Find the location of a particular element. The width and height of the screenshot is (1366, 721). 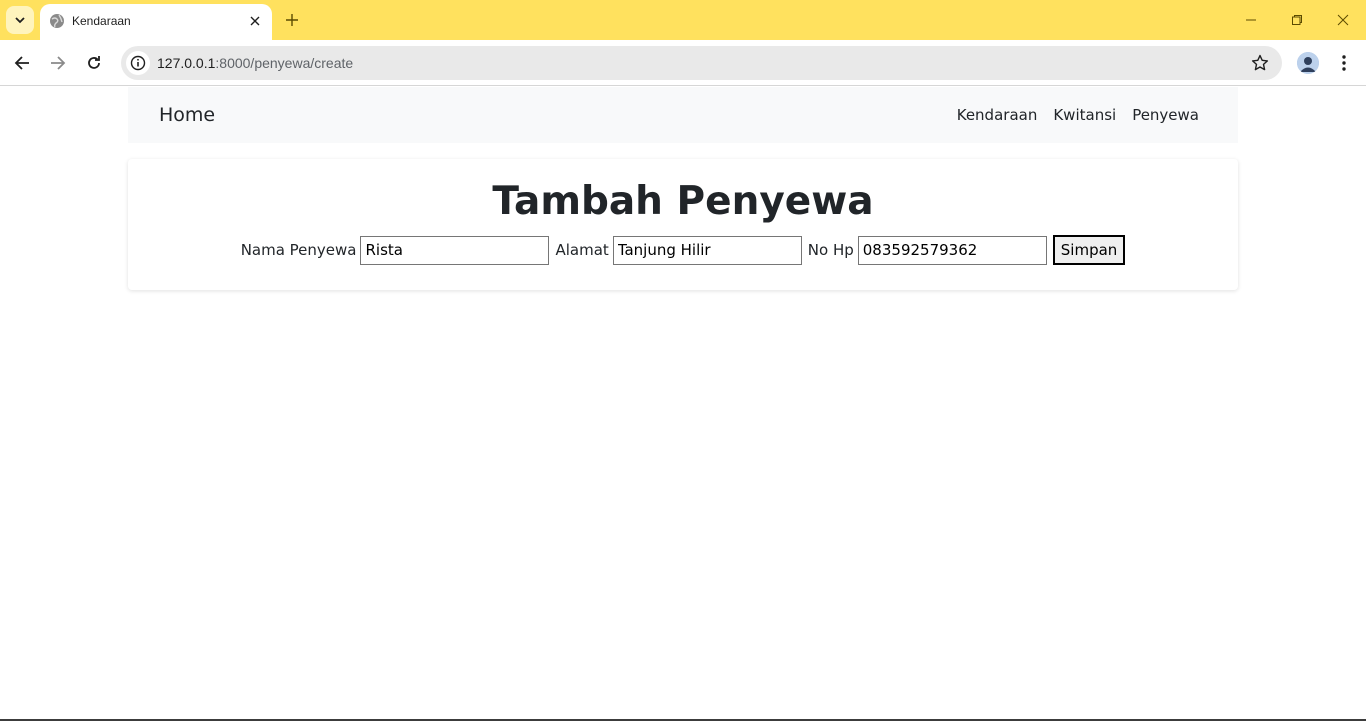

avatar-icon is located at coordinates (1308, 63).